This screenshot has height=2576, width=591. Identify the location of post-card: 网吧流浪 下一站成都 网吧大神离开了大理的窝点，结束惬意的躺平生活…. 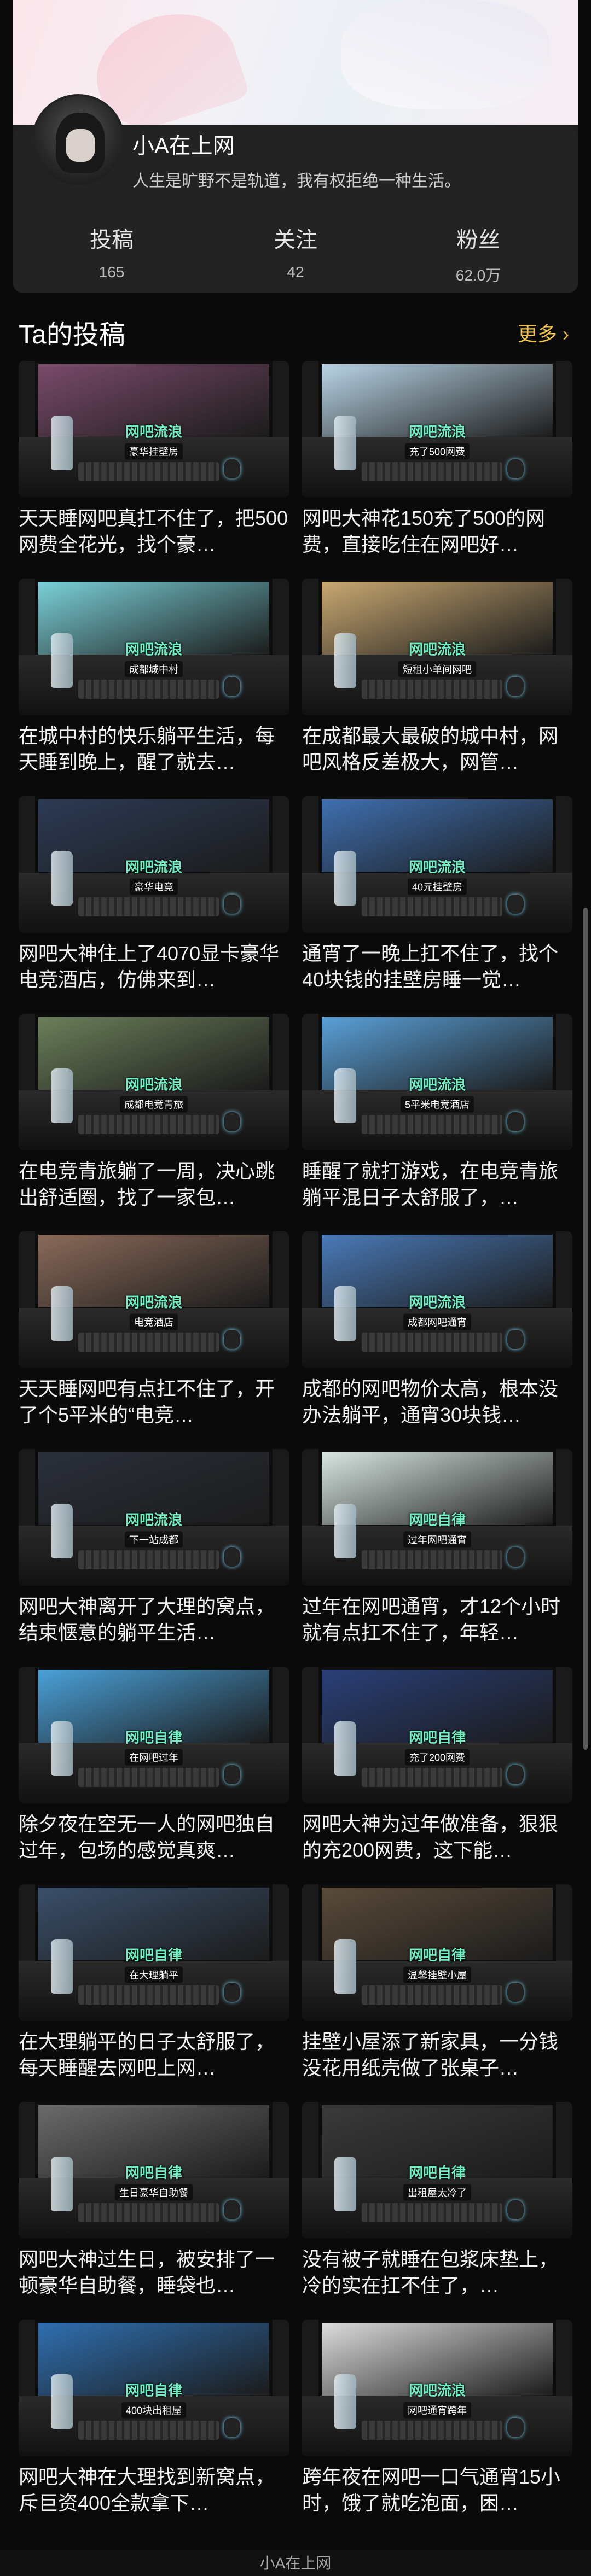
(154, 1556).